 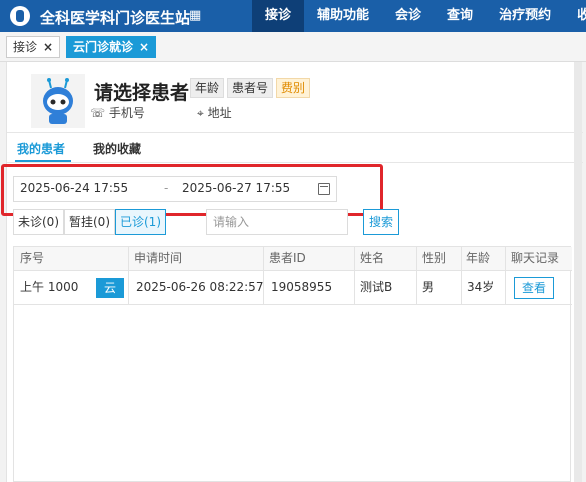 I want to click on tab-label: 接诊, so click(x=25, y=47).